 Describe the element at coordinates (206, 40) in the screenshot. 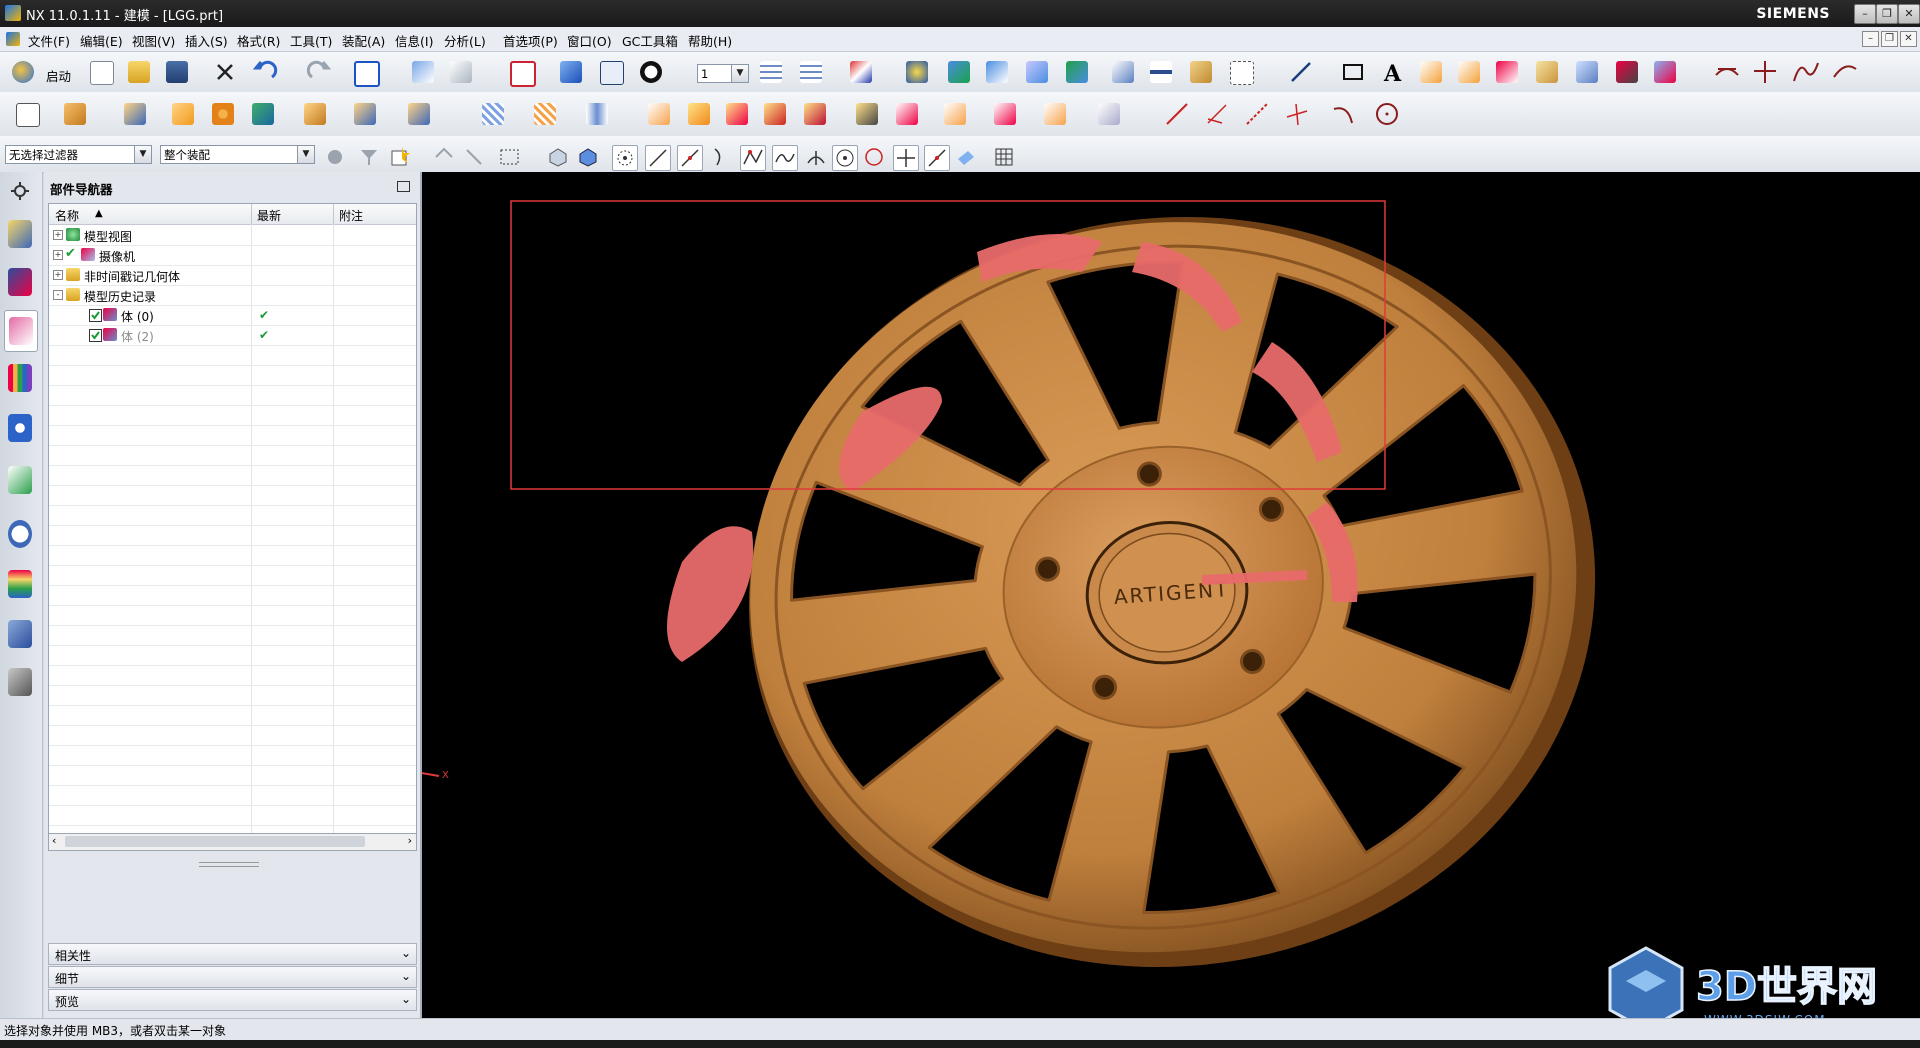

I see `menu-insert: 插入(S)` at that location.